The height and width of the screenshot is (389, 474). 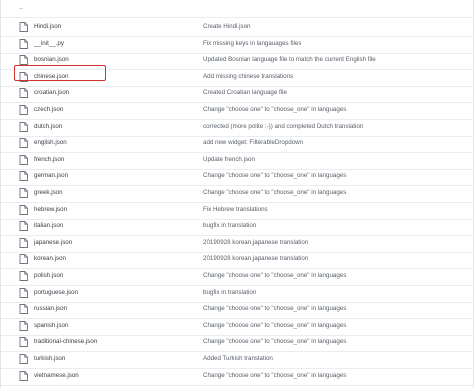 What do you see at coordinates (253, 143) in the screenshot?
I see `commit-message-link: add new widget: FilterableDropdown` at bounding box center [253, 143].